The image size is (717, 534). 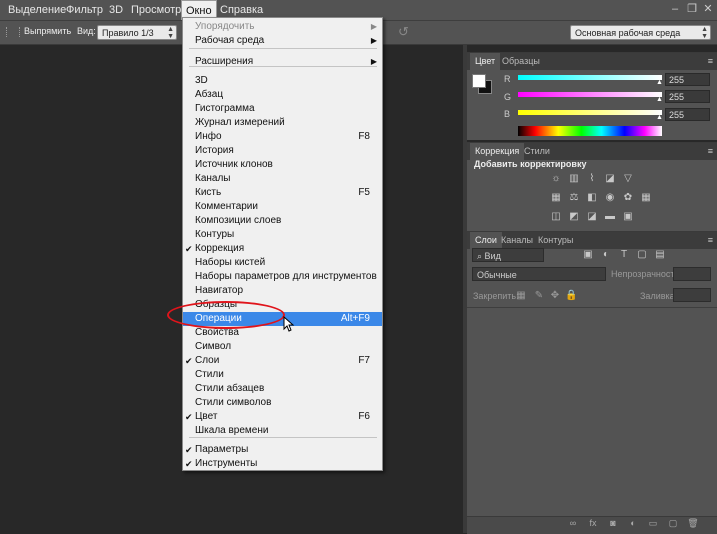 What do you see at coordinates (590, 112) in the screenshot?
I see `channel-b-slider` at bounding box center [590, 112].